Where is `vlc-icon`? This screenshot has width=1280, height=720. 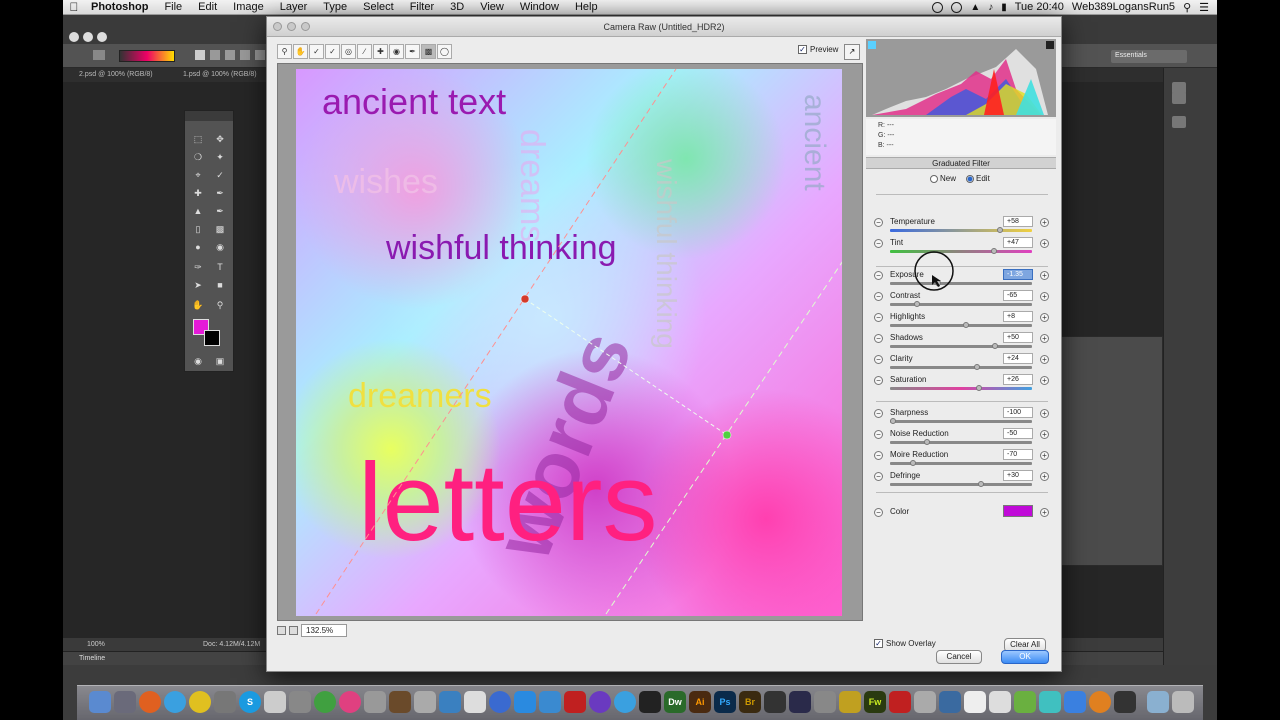
vlc-icon is located at coordinates (1100, 702).